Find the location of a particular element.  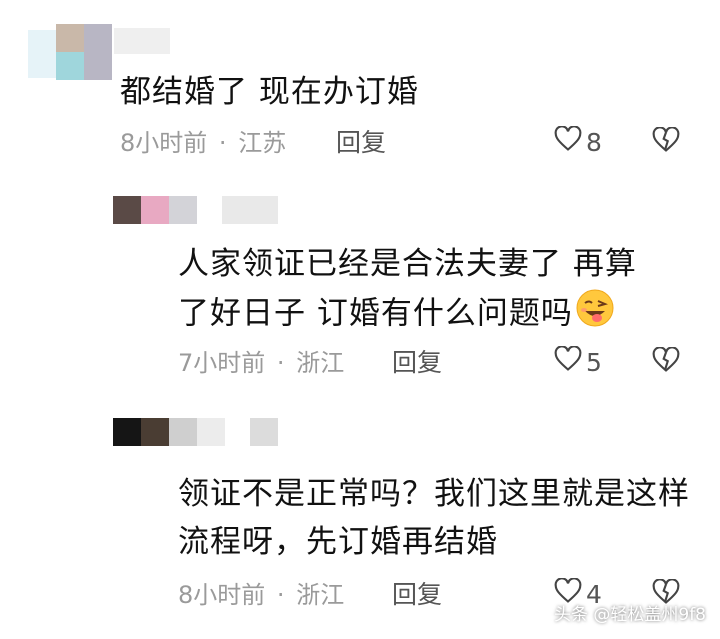

comment-location: 江苏 is located at coordinates (262, 143).